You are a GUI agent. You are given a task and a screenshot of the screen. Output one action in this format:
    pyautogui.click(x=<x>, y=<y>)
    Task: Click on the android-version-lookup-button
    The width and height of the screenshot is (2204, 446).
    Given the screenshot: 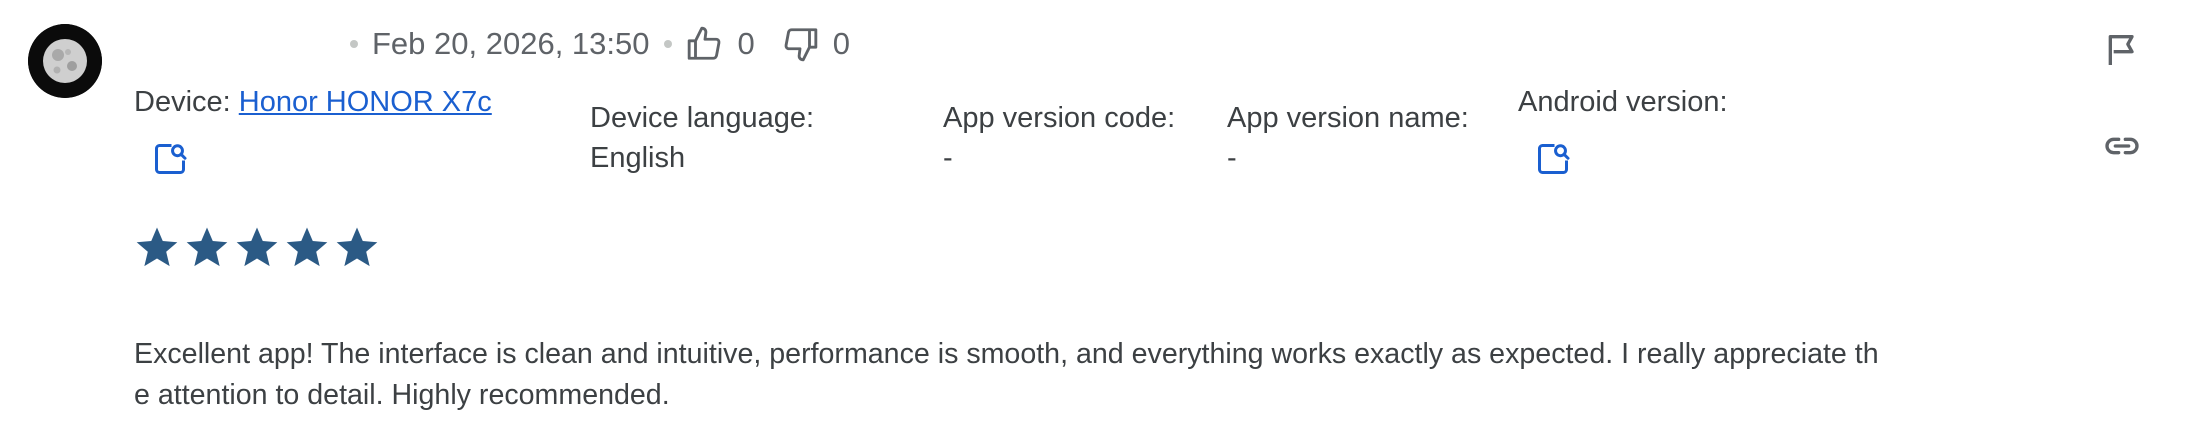 What is the action you would take?
    pyautogui.click(x=1553, y=159)
    